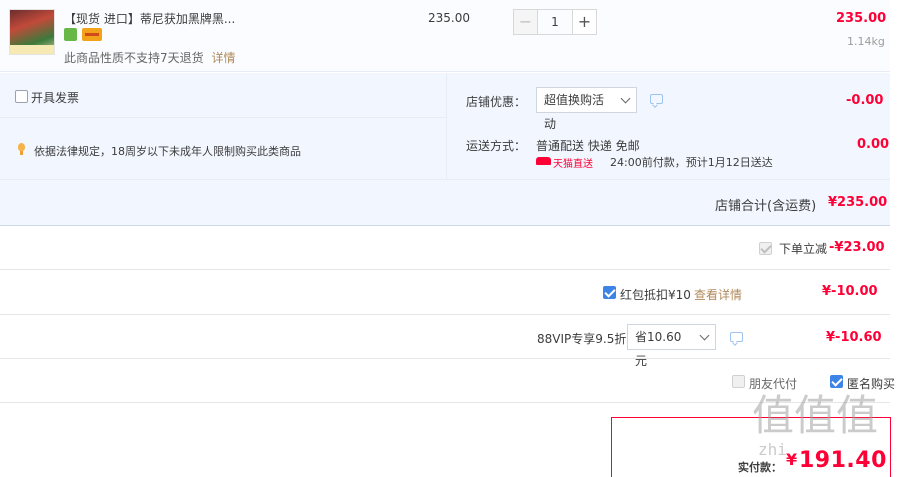  What do you see at coordinates (658, 349) in the screenshot?
I see `vip-discount-select-value: 省10.60元` at bounding box center [658, 349].